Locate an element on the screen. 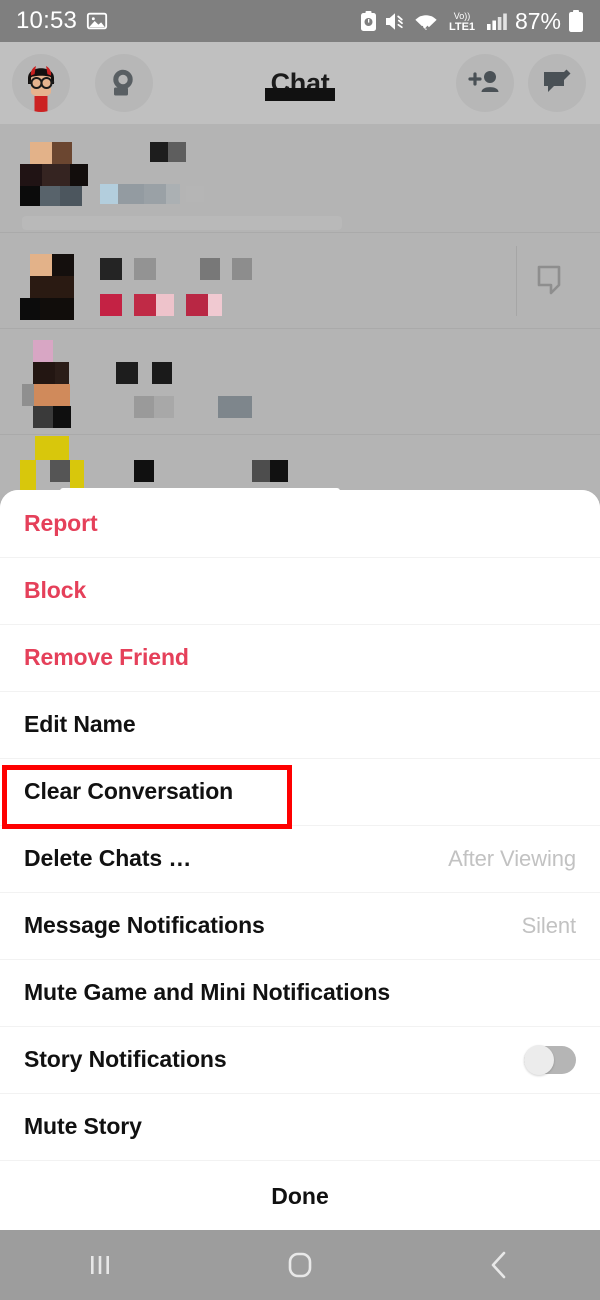  app-header: Chat is located at coordinates (300, 83).